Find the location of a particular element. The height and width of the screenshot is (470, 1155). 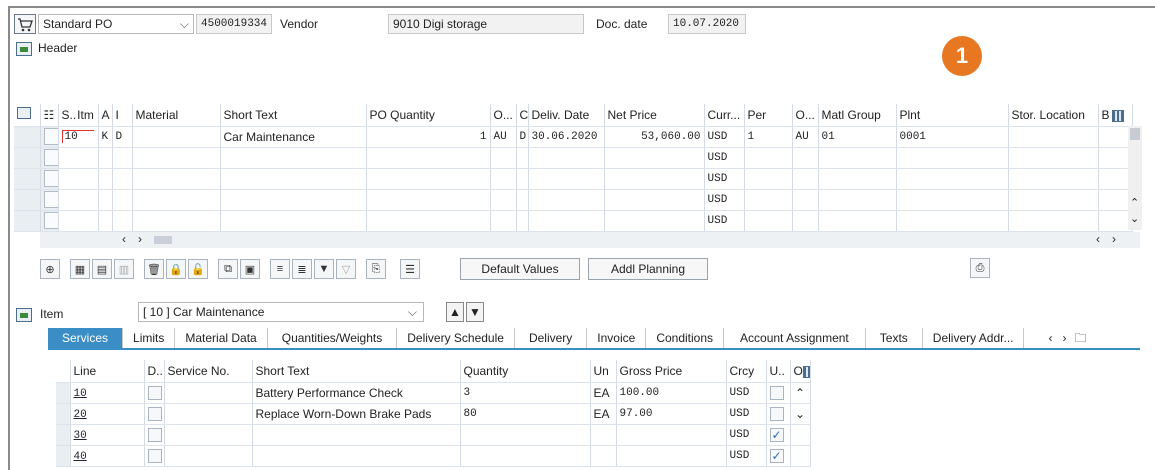

line-cell: 40 is located at coordinates (107, 456).